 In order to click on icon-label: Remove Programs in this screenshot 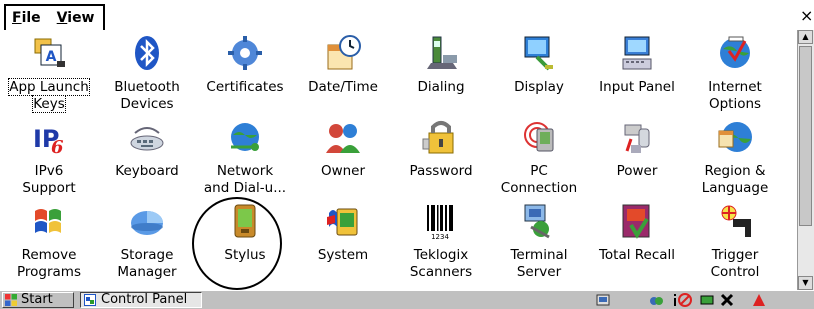, I will do `click(49, 264)`.